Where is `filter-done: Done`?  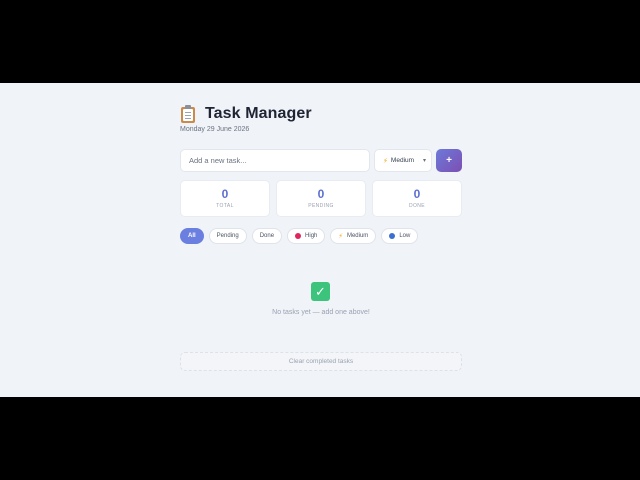
filter-done: Done is located at coordinates (267, 236).